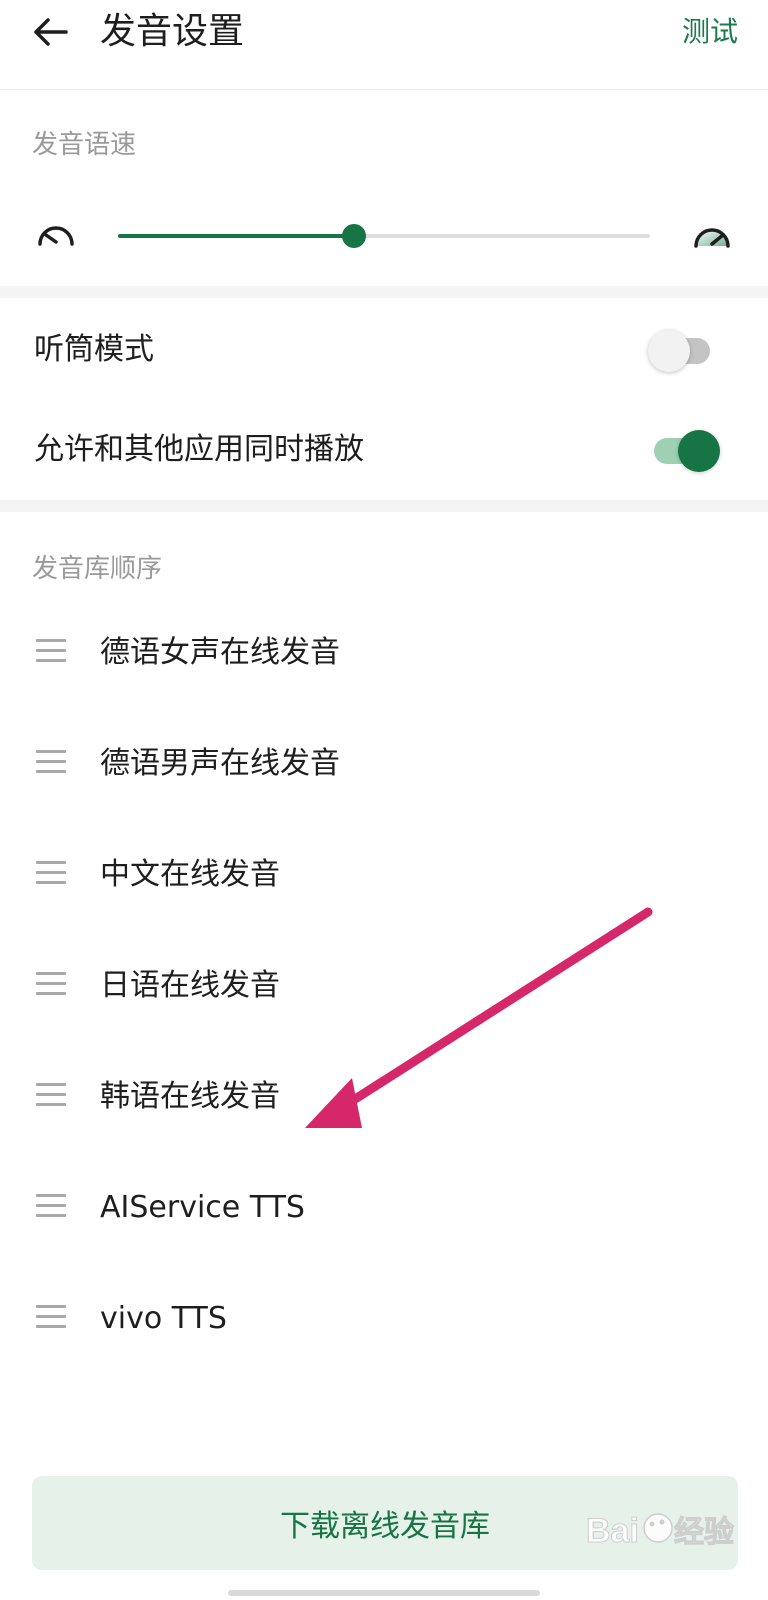 This screenshot has width=768, height=1600. I want to click on speed-fast-icon, so click(712, 238).